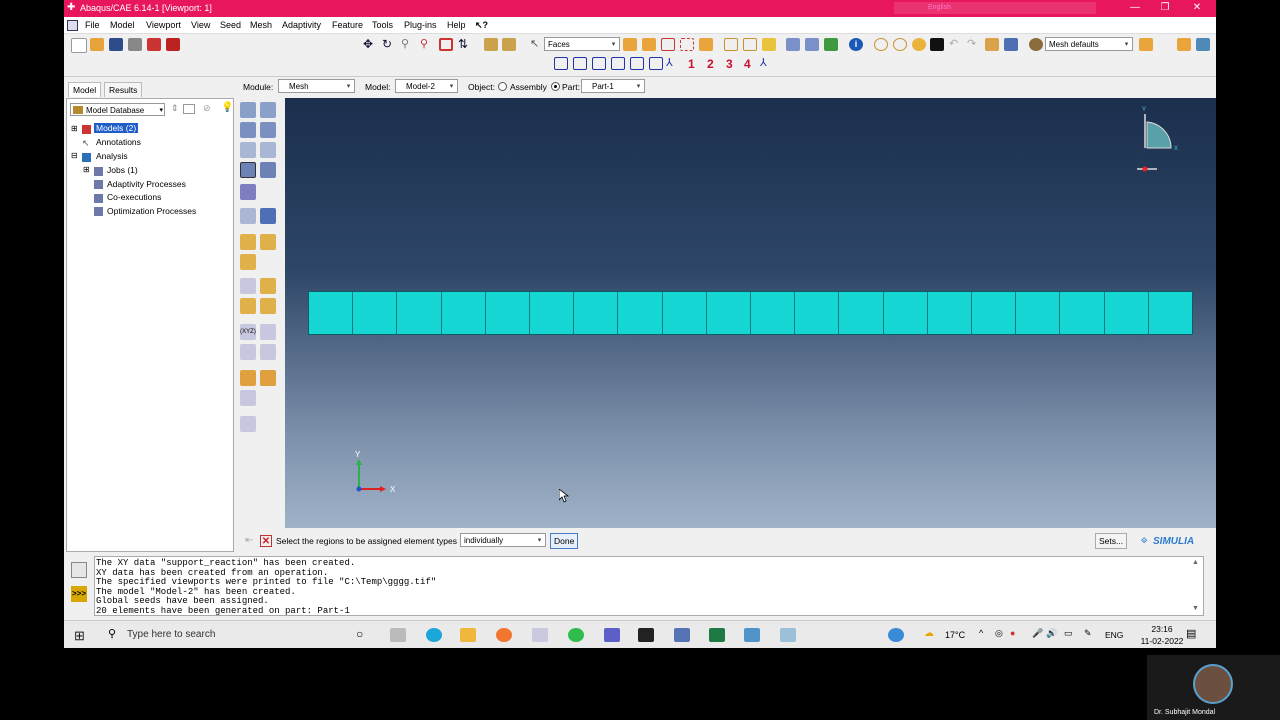 This screenshot has width=1280, height=720. What do you see at coordinates (691, 64) in the screenshot?
I see `view-1-button: 1` at bounding box center [691, 64].